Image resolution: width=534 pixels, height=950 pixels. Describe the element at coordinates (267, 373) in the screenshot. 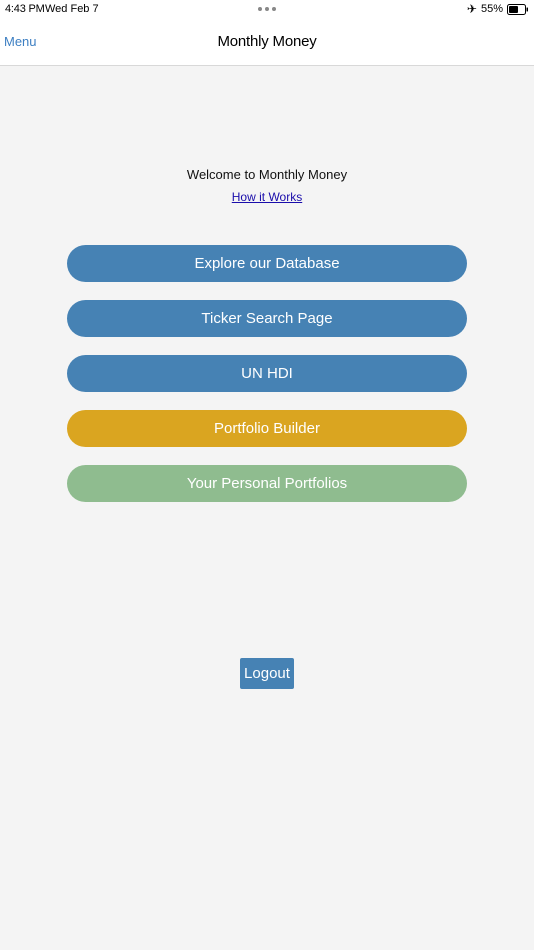

I see `un-hdi-button: UN HDI` at that location.